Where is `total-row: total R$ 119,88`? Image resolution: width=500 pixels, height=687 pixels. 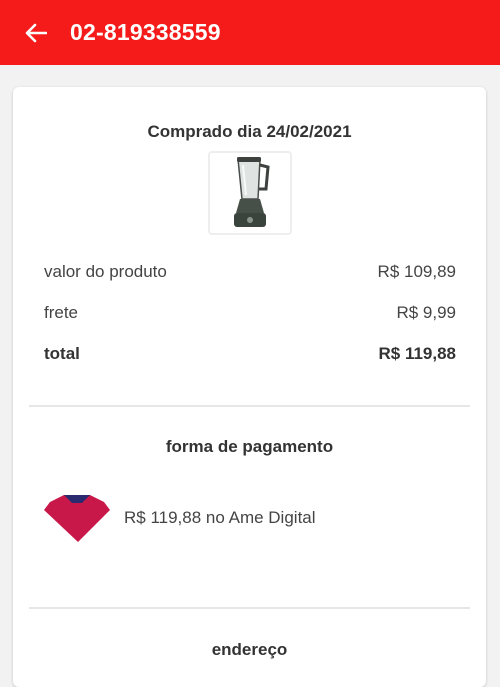
total-row: total R$ 119,88 is located at coordinates (250, 354).